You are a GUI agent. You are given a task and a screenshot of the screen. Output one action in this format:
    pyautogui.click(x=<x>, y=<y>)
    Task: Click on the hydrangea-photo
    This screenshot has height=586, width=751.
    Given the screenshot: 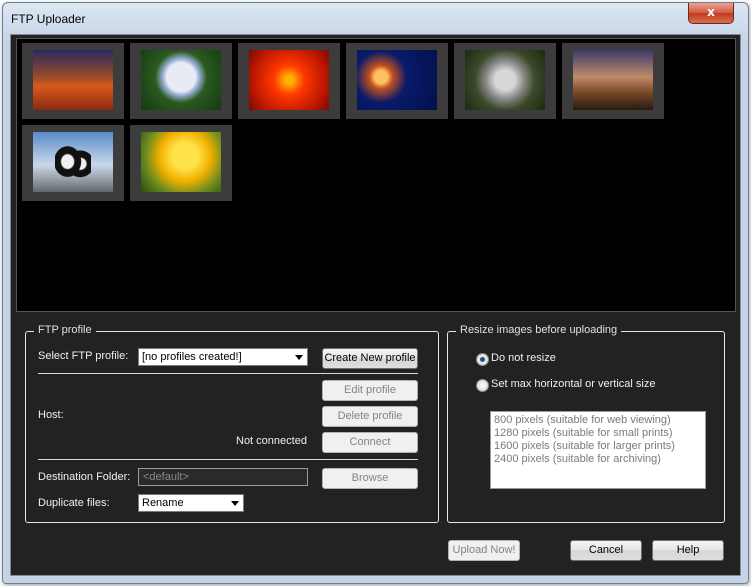 What is the action you would take?
    pyautogui.click(x=181, y=80)
    